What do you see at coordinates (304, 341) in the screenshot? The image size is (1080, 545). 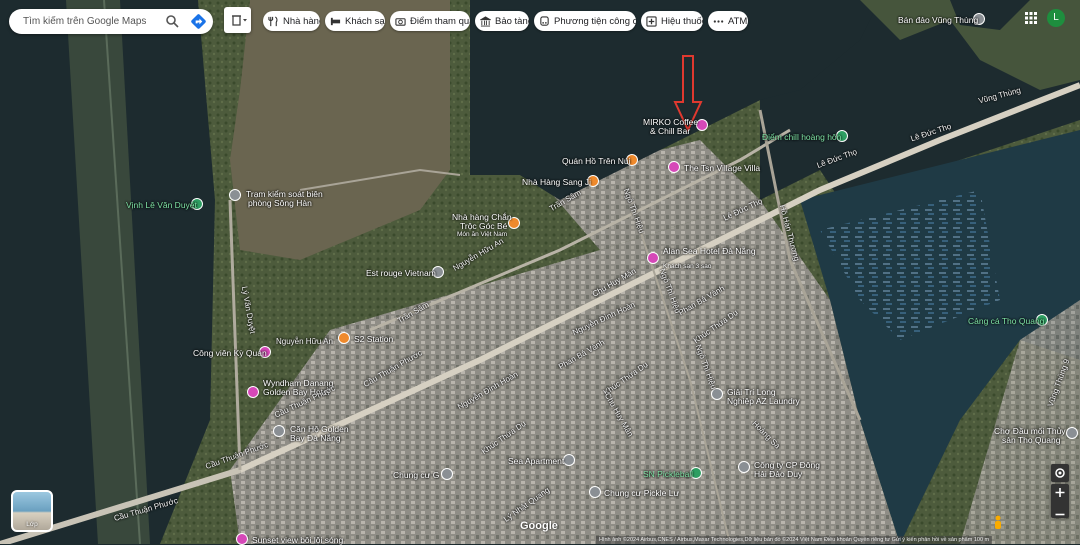 I see `road-label: Nguyễn Hữu An` at bounding box center [304, 341].